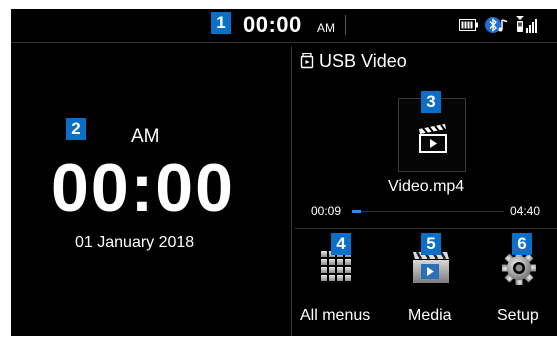 The image size is (557, 344). Describe the element at coordinates (518, 315) in the screenshot. I see `tile-setup-label: Setup` at that location.